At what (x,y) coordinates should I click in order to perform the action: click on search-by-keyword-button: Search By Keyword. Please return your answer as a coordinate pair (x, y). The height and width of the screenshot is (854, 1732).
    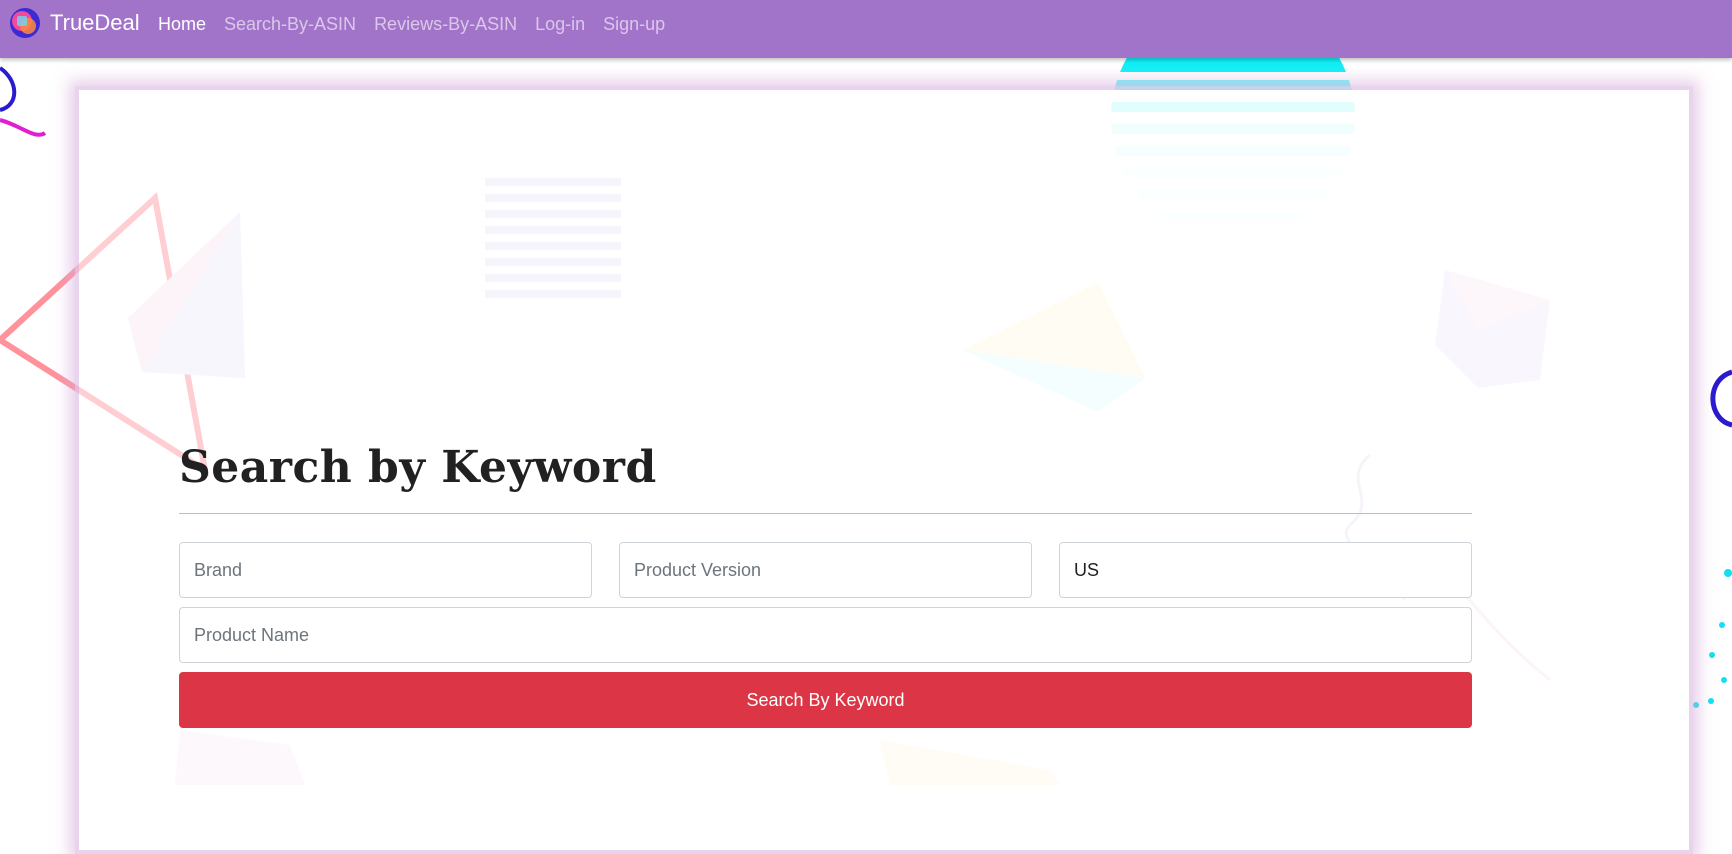
    Looking at the image, I should click on (825, 700).